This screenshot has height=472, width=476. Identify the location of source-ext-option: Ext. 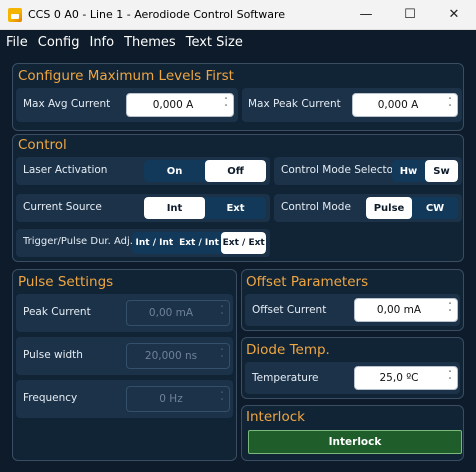
(235, 208).